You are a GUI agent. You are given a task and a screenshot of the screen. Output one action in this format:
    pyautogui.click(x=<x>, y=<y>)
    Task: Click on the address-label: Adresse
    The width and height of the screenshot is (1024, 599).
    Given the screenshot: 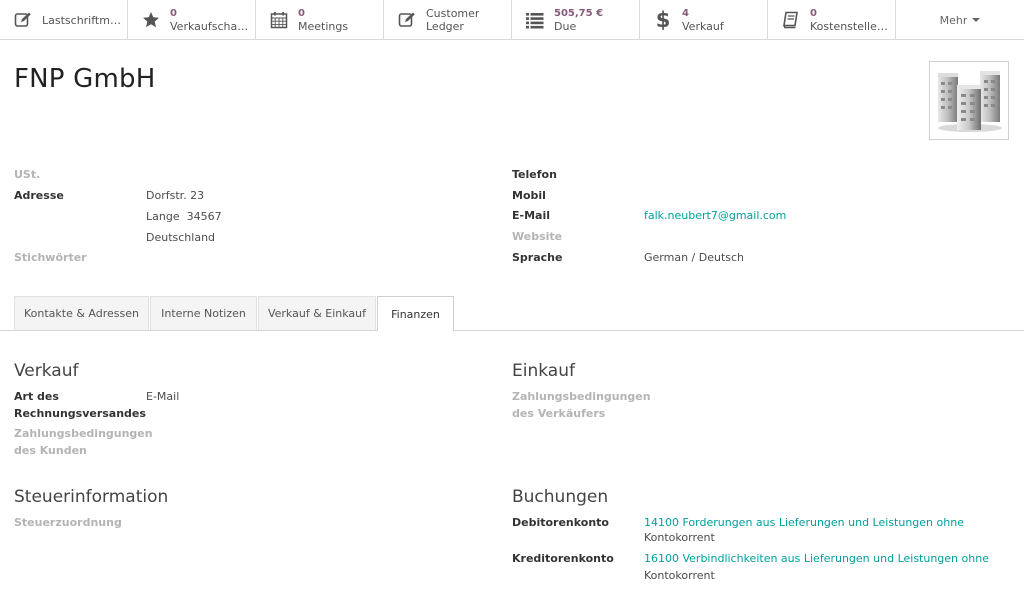 What is the action you would take?
    pyautogui.click(x=39, y=195)
    